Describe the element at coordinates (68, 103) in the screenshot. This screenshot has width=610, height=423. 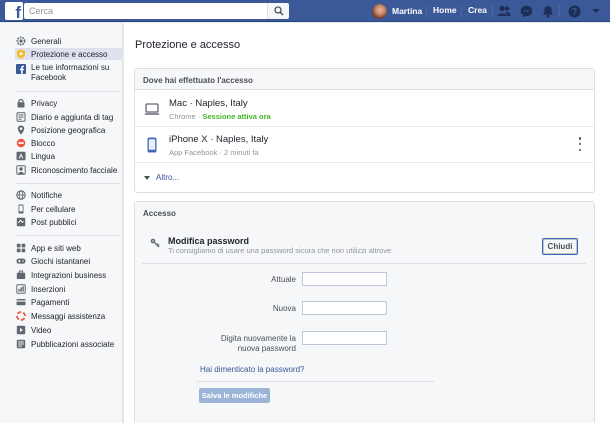
I see `sidebar-item-privacy: Privacy` at that location.